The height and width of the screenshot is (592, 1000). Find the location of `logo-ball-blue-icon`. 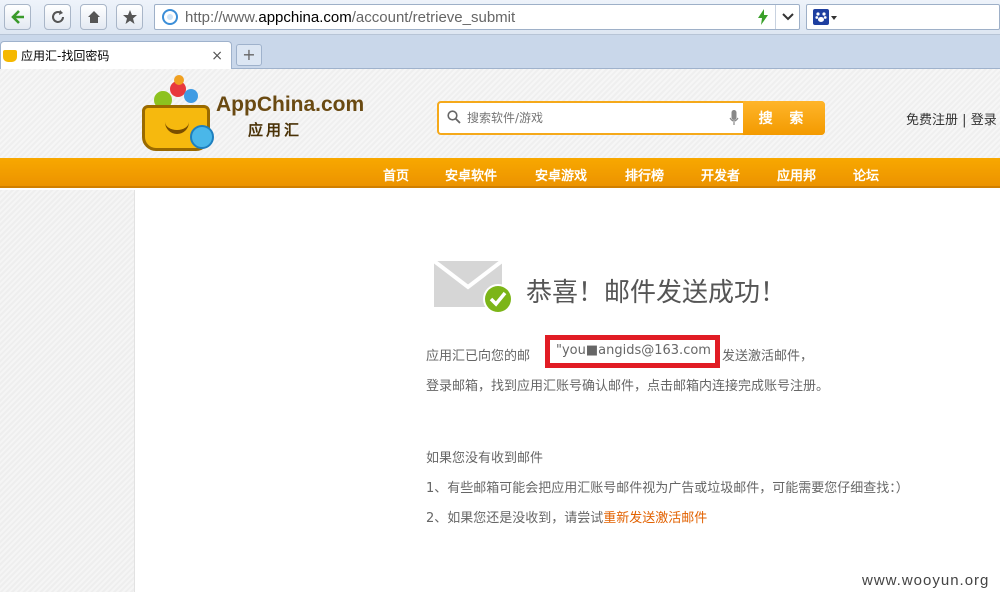

logo-ball-blue-icon is located at coordinates (191, 96).